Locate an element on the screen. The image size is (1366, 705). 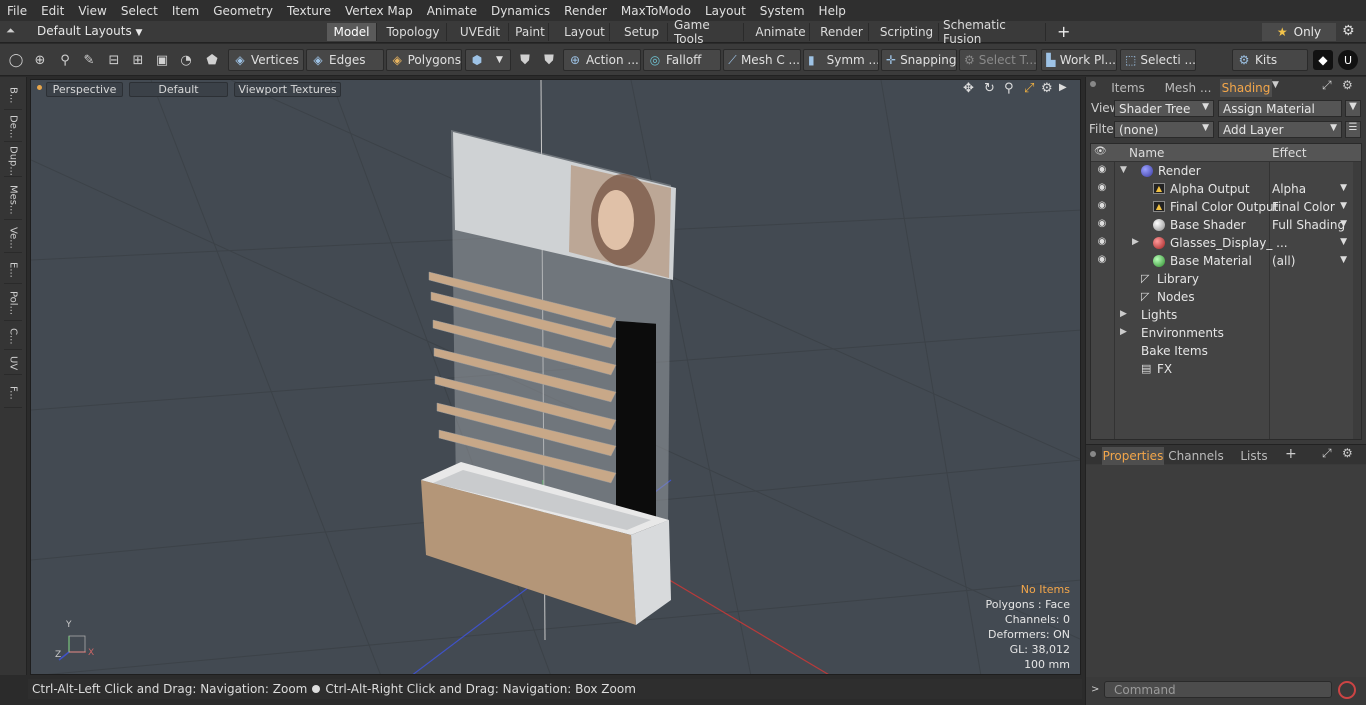
panel-tab-2: Shading is located at coordinates (1246, 88).